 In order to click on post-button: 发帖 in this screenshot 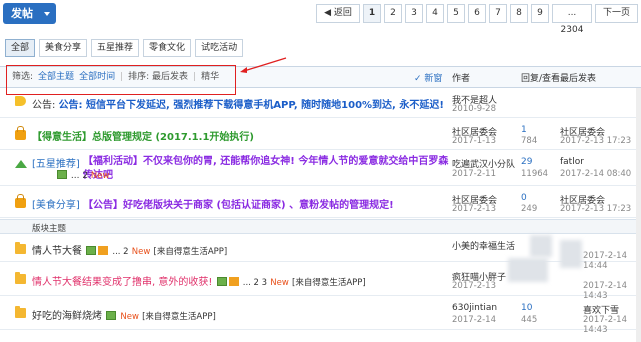, I will do `click(29, 13)`.